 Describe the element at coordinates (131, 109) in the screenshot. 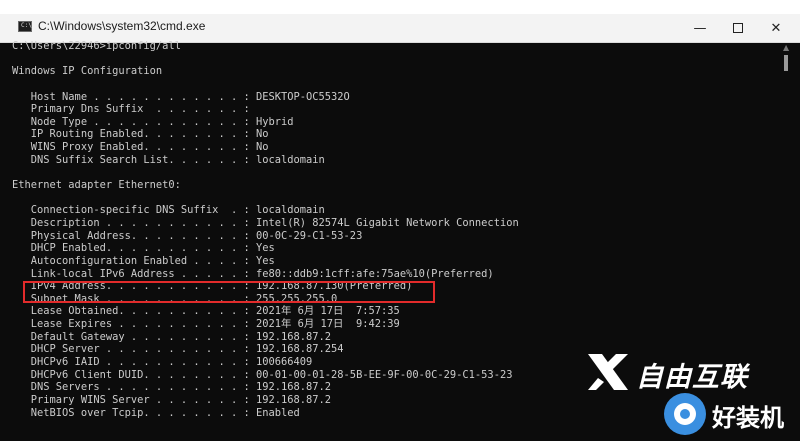

I see `console-line: Primary Dns Suffix . . . . . . . :` at that location.